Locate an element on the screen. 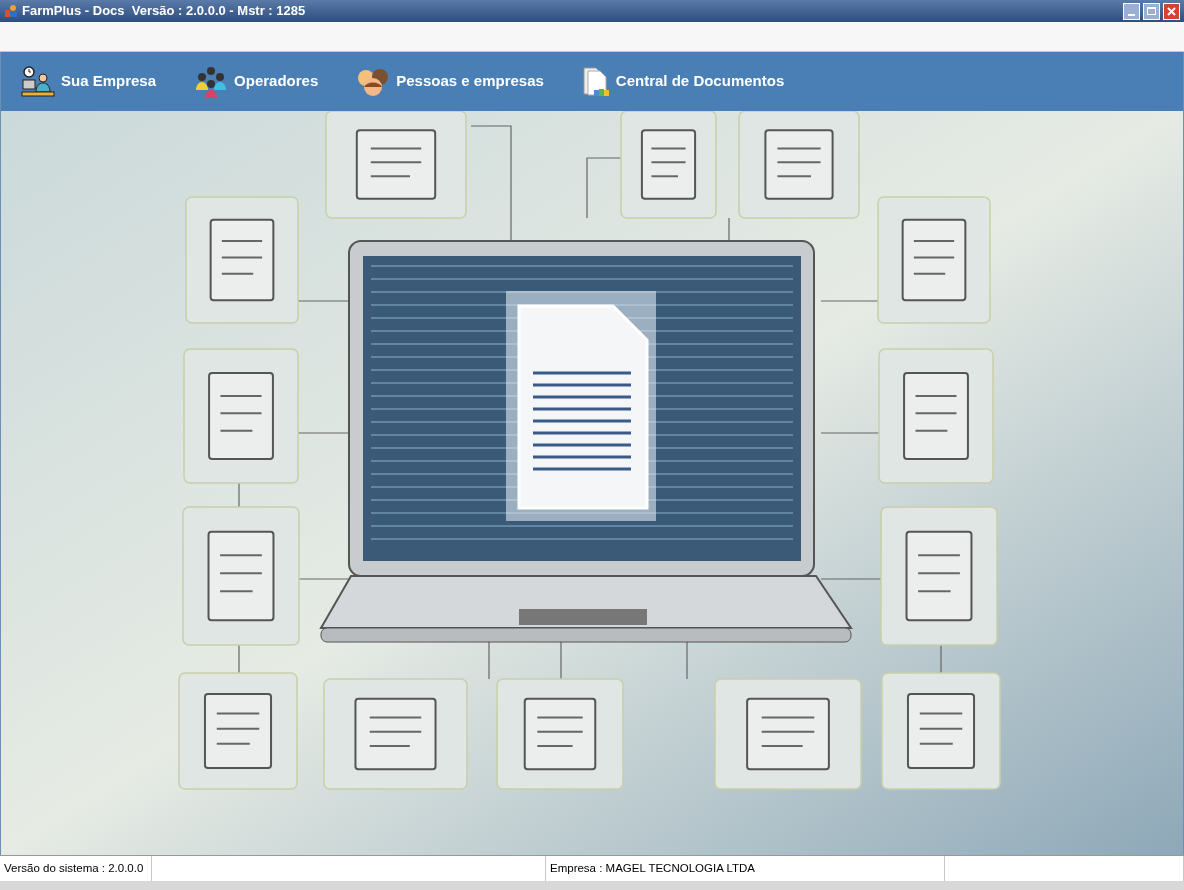 Image resolution: width=1184 pixels, height=890 pixels. menu-item: Operadores is located at coordinates (256, 81).